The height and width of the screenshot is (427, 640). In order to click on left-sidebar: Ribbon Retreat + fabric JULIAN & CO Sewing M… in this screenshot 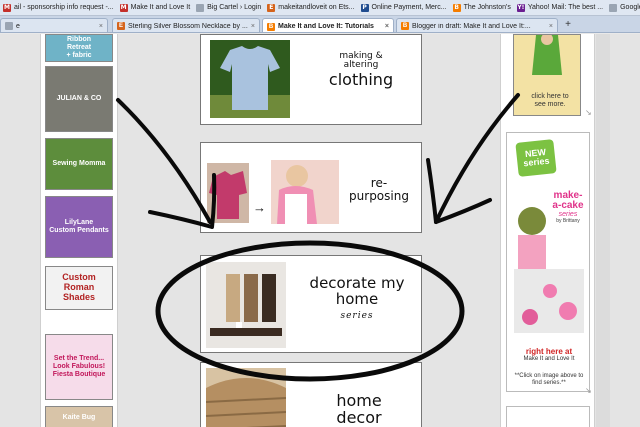, I will do `click(79, 230)`.